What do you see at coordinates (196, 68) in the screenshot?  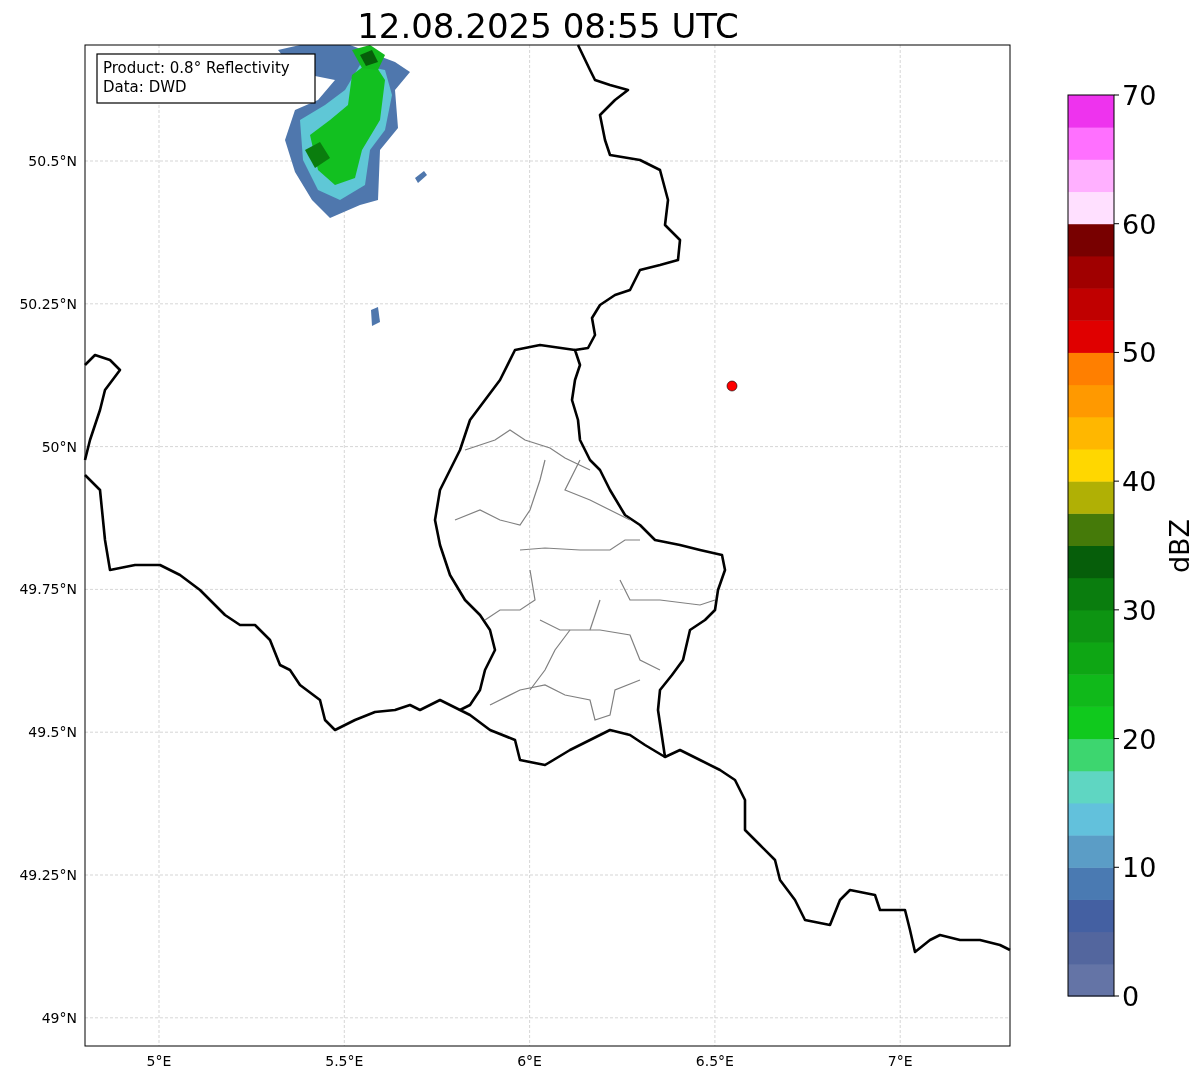 I see `info-text: Product: 0.8° Reflectivity` at bounding box center [196, 68].